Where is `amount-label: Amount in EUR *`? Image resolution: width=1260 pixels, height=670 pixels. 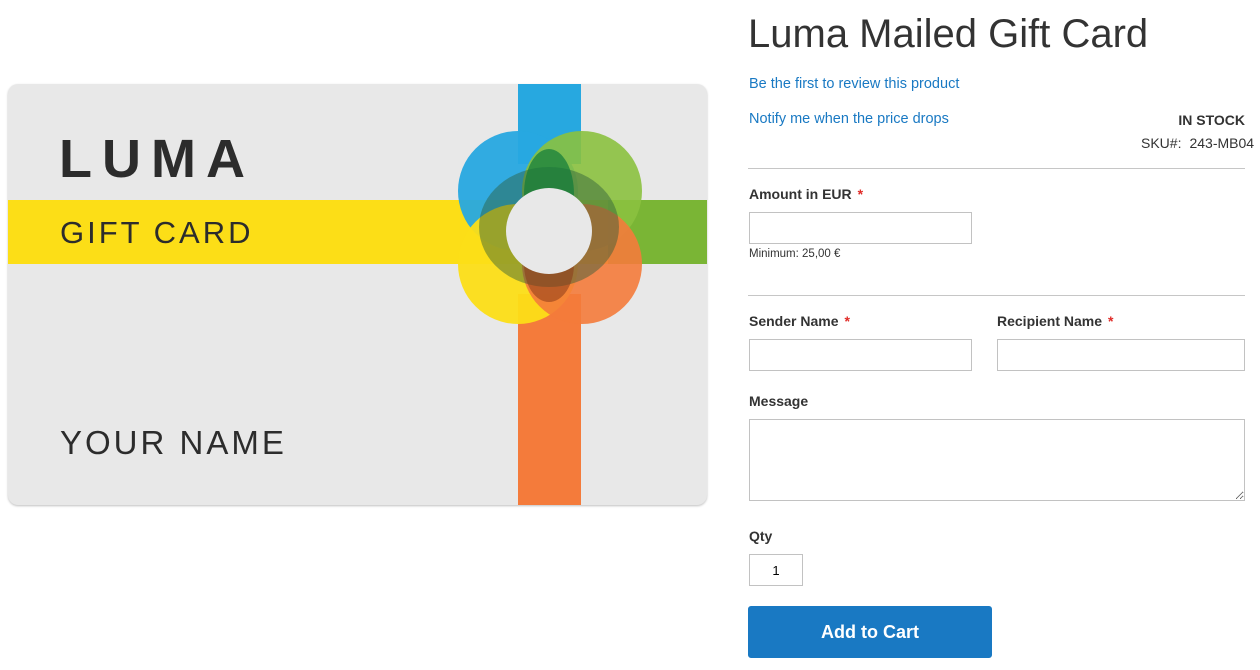 amount-label: Amount in EUR * is located at coordinates (806, 194).